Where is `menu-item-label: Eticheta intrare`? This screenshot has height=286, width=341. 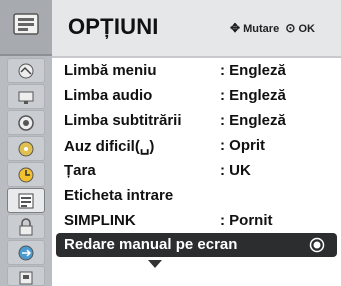
menu-item-label: Eticheta intrare is located at coordinates (119, 195).